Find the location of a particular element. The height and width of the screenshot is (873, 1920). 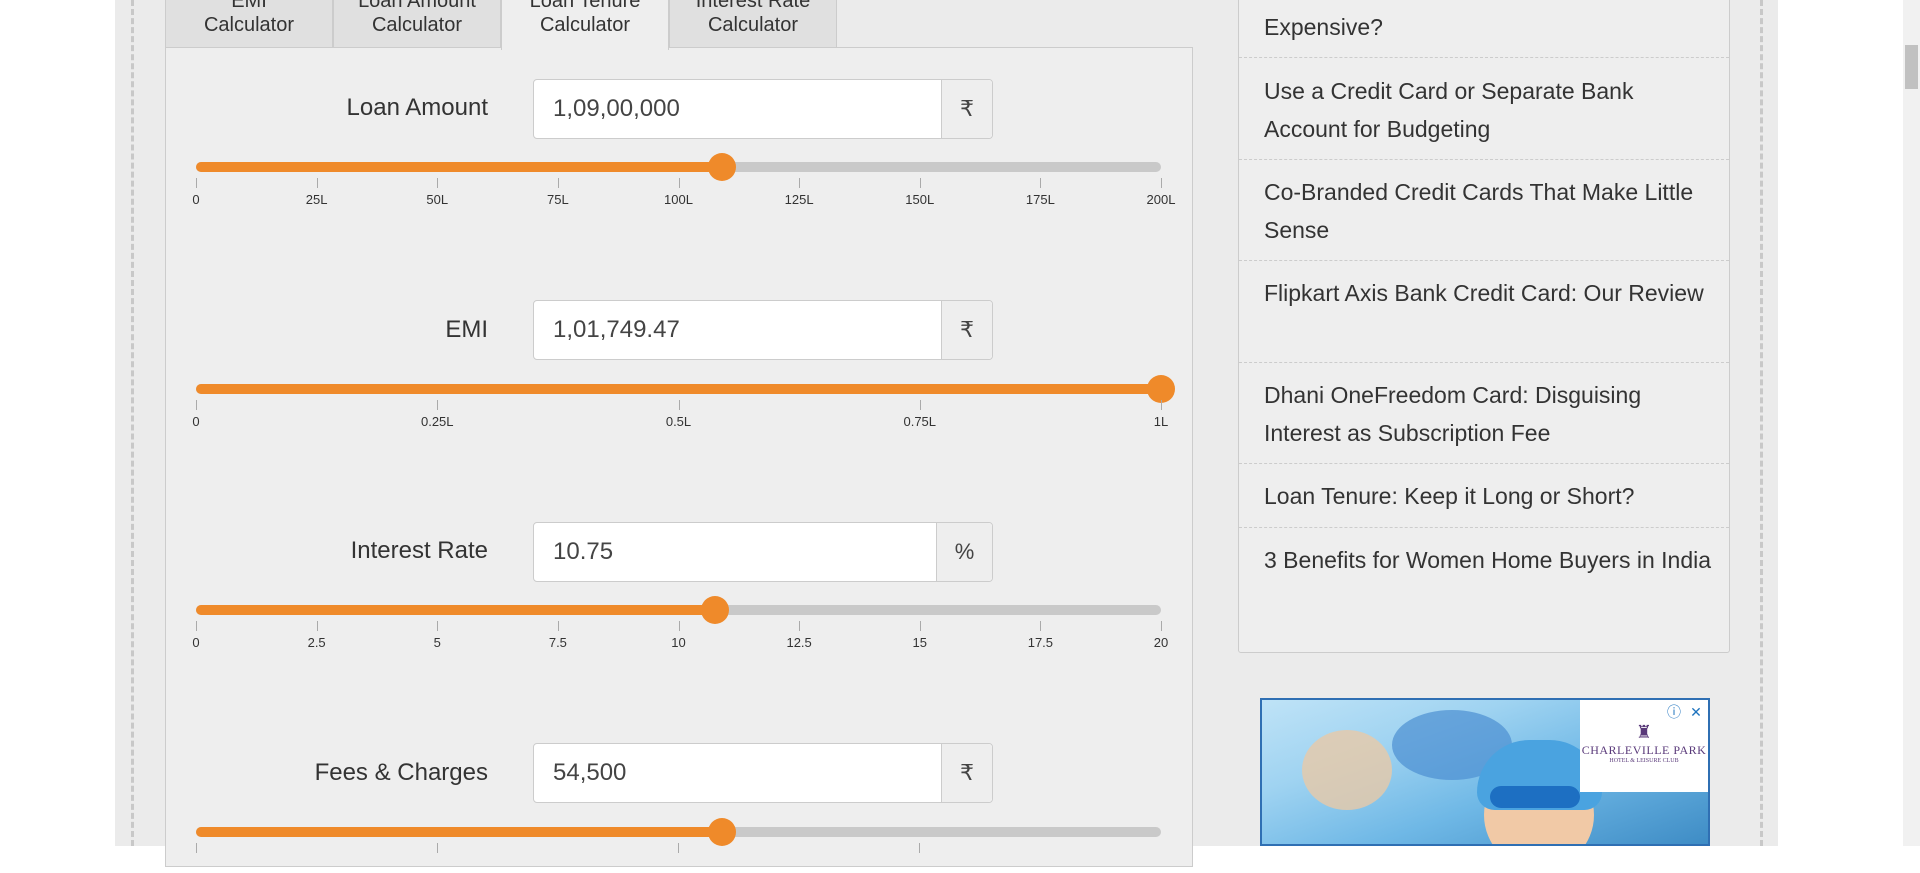

tab-label: Interest Rate Calculator is located at coordinates (753, 18).